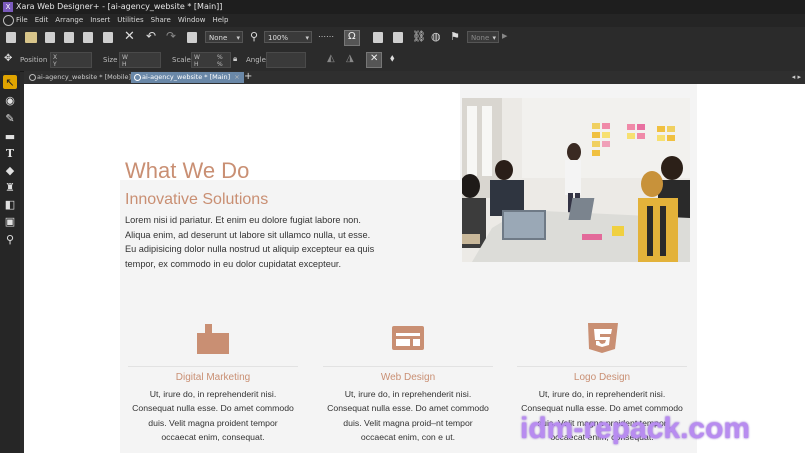  Describe the element at coordinates (408, 377) in the screenshot. I see `service-title: Web Design` at that location.